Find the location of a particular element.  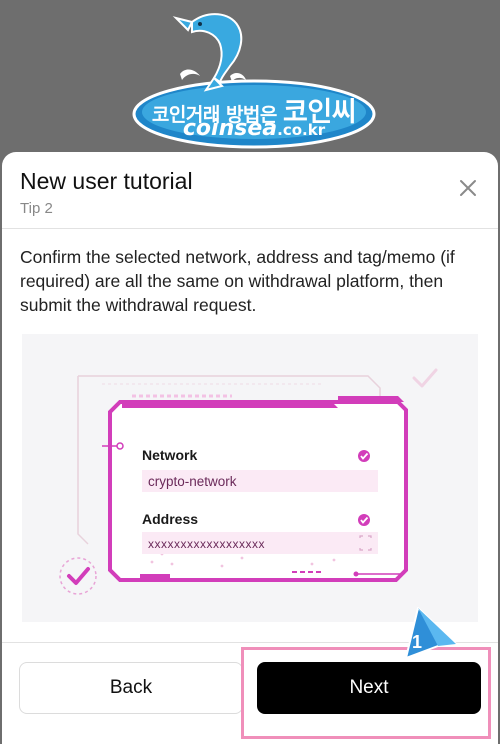

faint-check-icon is located at coordinates (425, 378).